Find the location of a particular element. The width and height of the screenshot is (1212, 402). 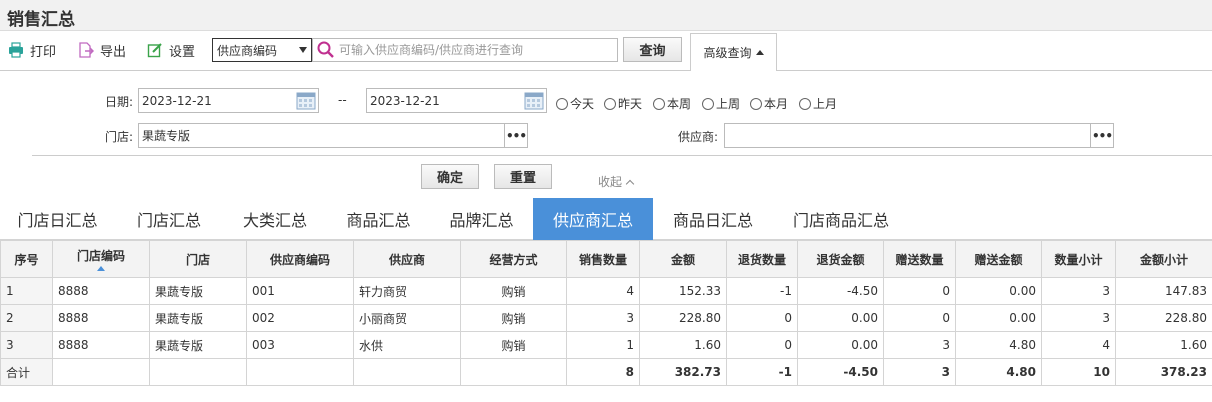

tab-store: 门店汇总 is located at coordinates (169, 219).